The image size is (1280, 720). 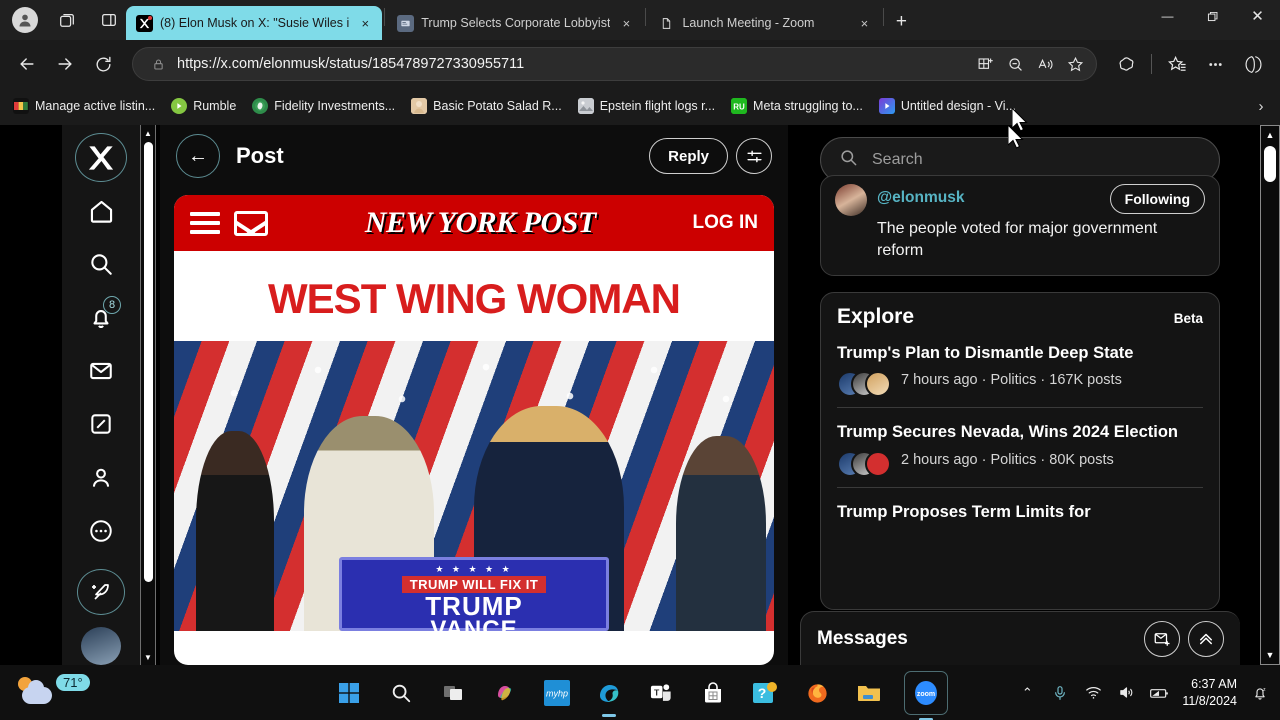 I want to click on bookmarks-overflow-button: ›, so click(x=1261, y=106).